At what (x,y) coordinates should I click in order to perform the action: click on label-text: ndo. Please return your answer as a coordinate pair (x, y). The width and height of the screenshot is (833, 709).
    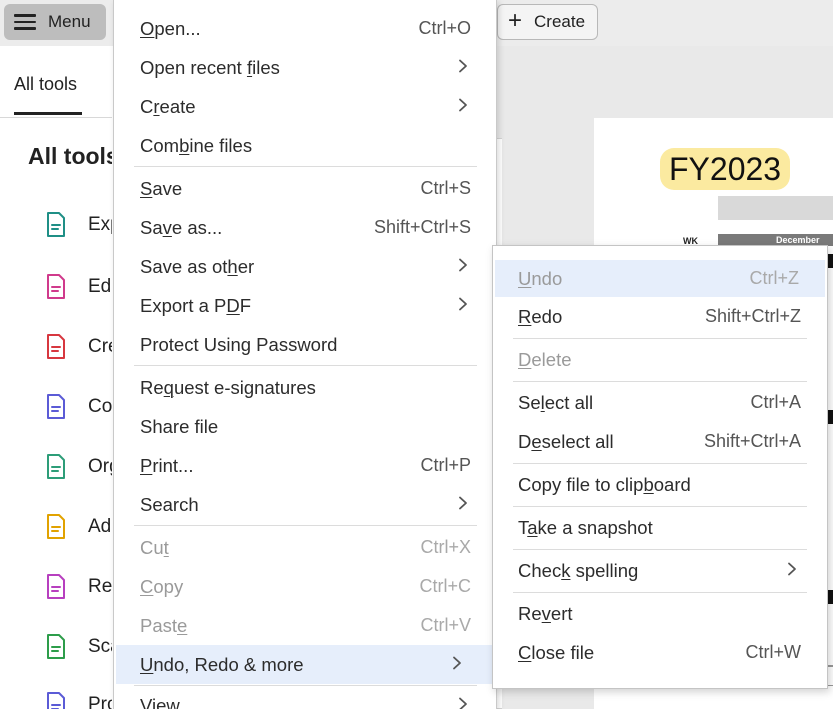
    Looking at the image, I should click on (547, 278).